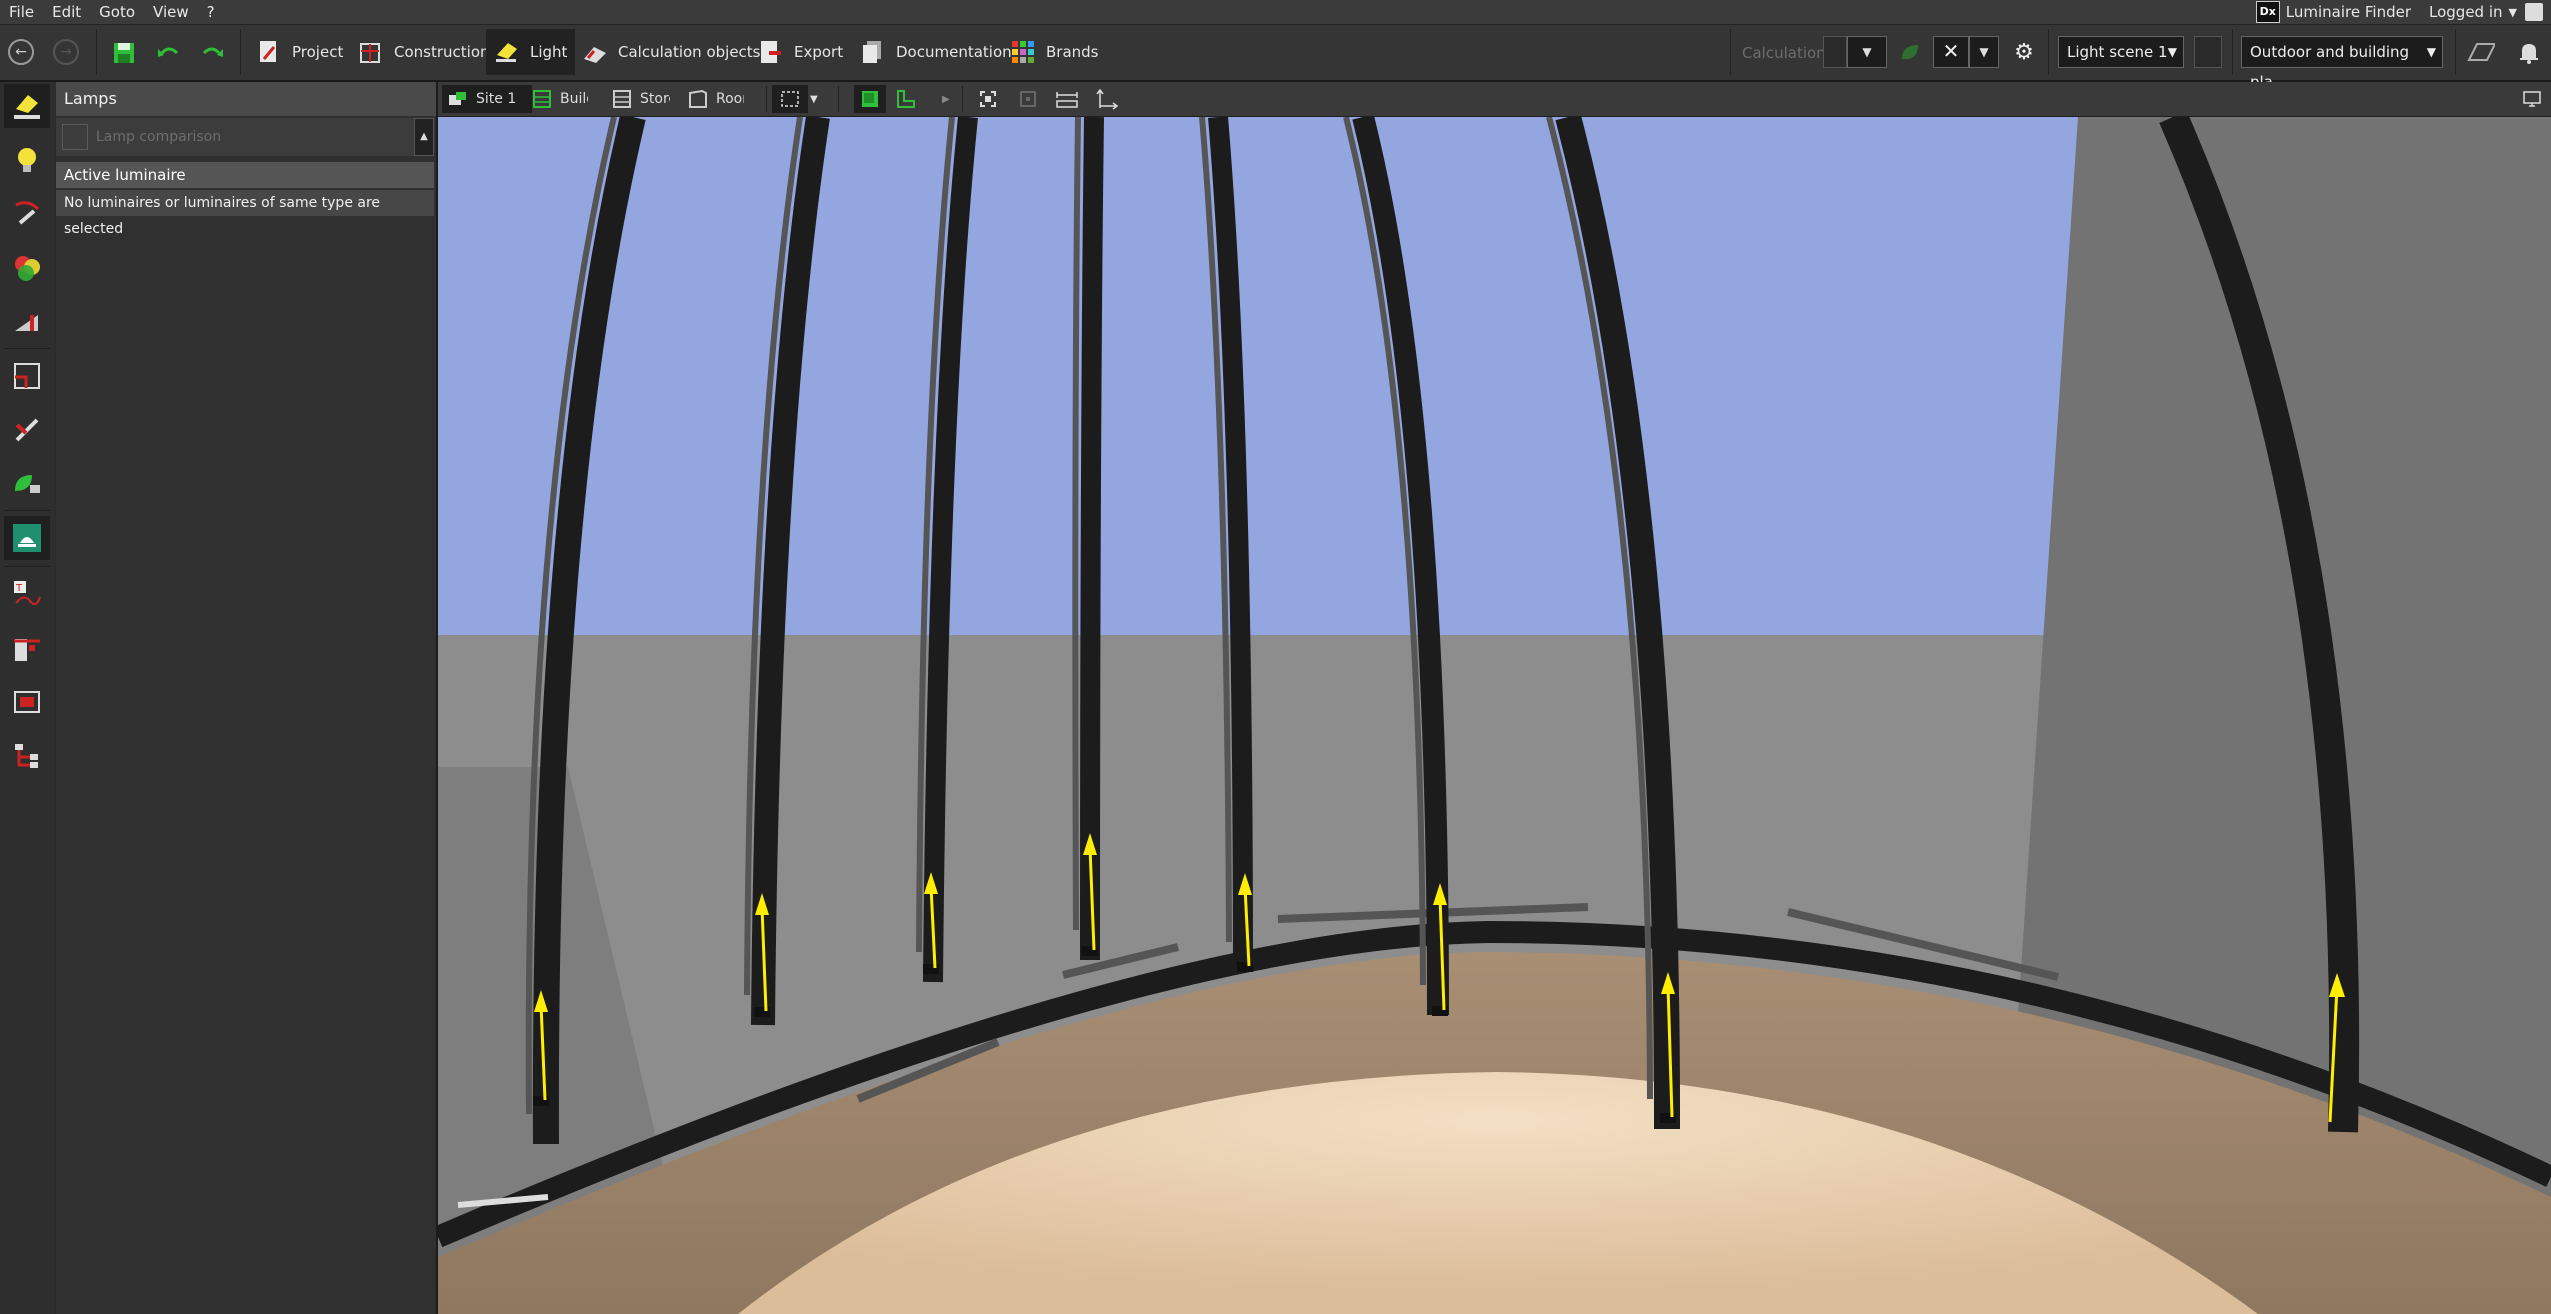 The width and height of the screenshot is (2551, 1314). I want to click on tab-export: Export, so click(800, 52).